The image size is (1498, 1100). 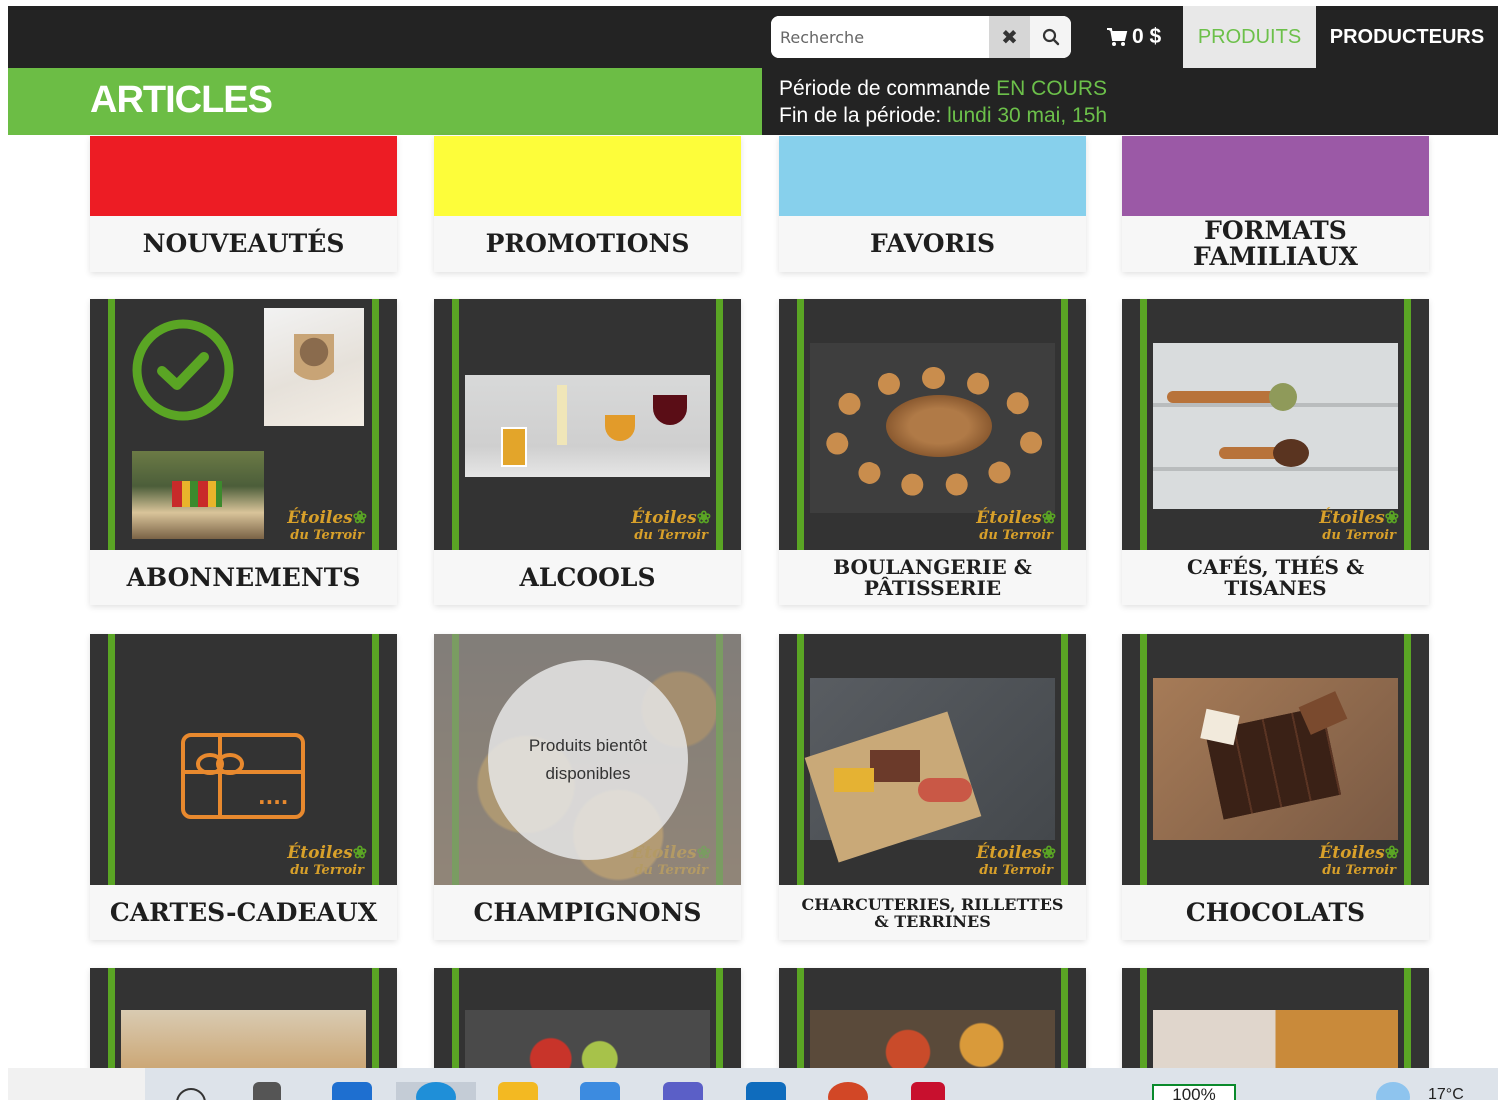 I want to click on store-icon, so click(x=600, y=1091).